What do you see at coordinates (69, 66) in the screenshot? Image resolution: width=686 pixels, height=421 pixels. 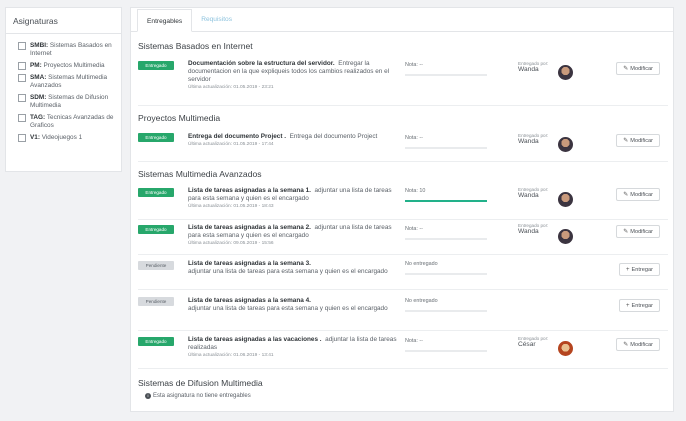 I see `subject-filter-pm: PM: Proyectos Multimedia` at bounding box center [69, 66].